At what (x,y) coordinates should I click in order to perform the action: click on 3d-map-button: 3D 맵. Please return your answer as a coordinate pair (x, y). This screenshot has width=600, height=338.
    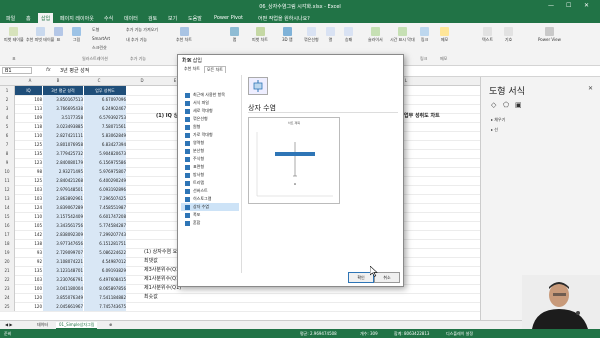
    Looking at the image, I should click on (287, 35).